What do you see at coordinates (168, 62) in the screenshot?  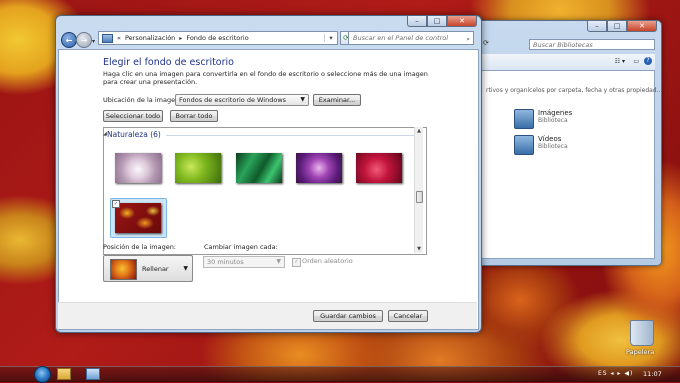 I see `page-title: Elegir el fondo de escritorio` at bounding box center [168, 62].